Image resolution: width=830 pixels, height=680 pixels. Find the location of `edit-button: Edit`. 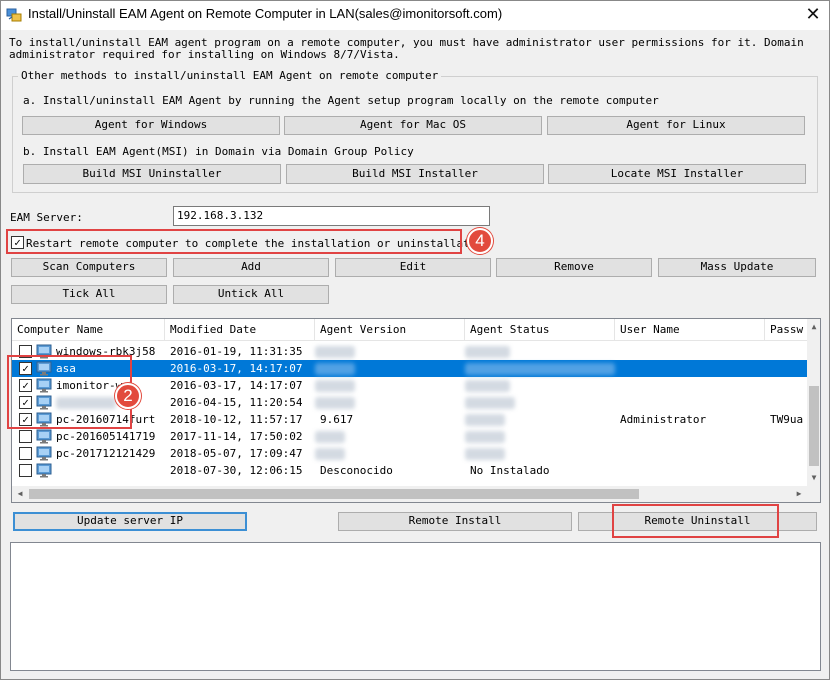

edit-button: Edit is located at coordinates (413, 267).